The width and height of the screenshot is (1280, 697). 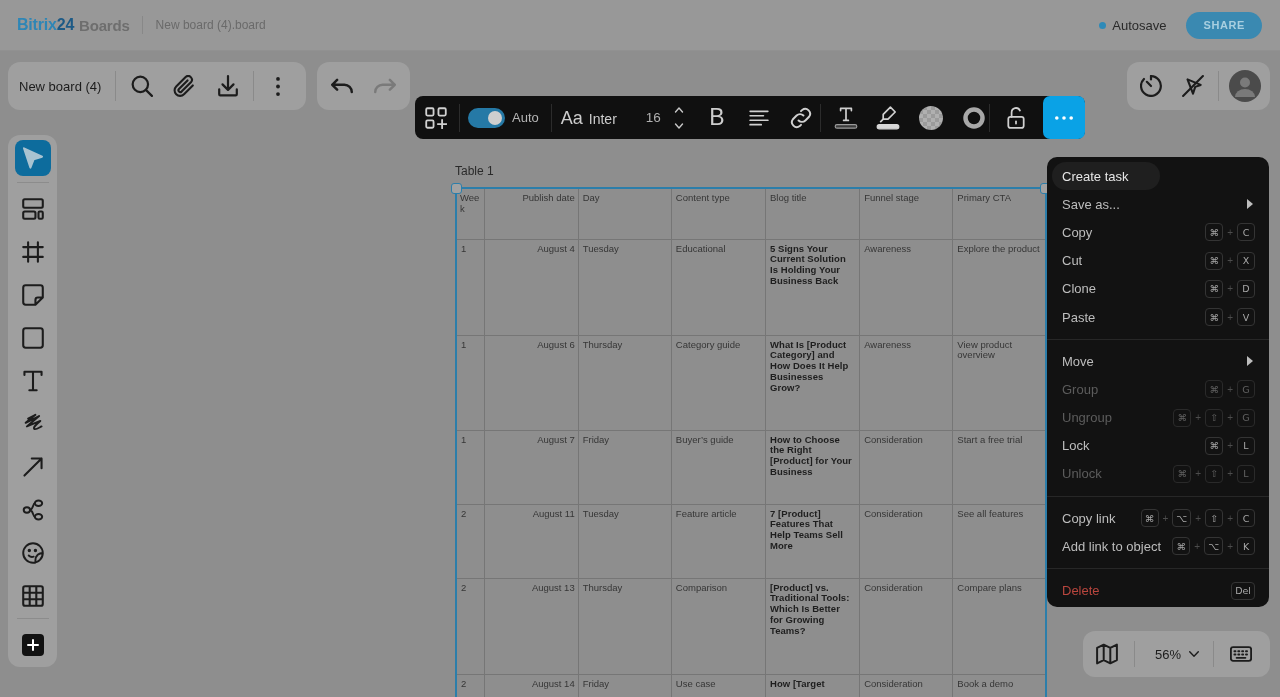 I want to click on chevron-down-icon, so click(x=1194, y=654).